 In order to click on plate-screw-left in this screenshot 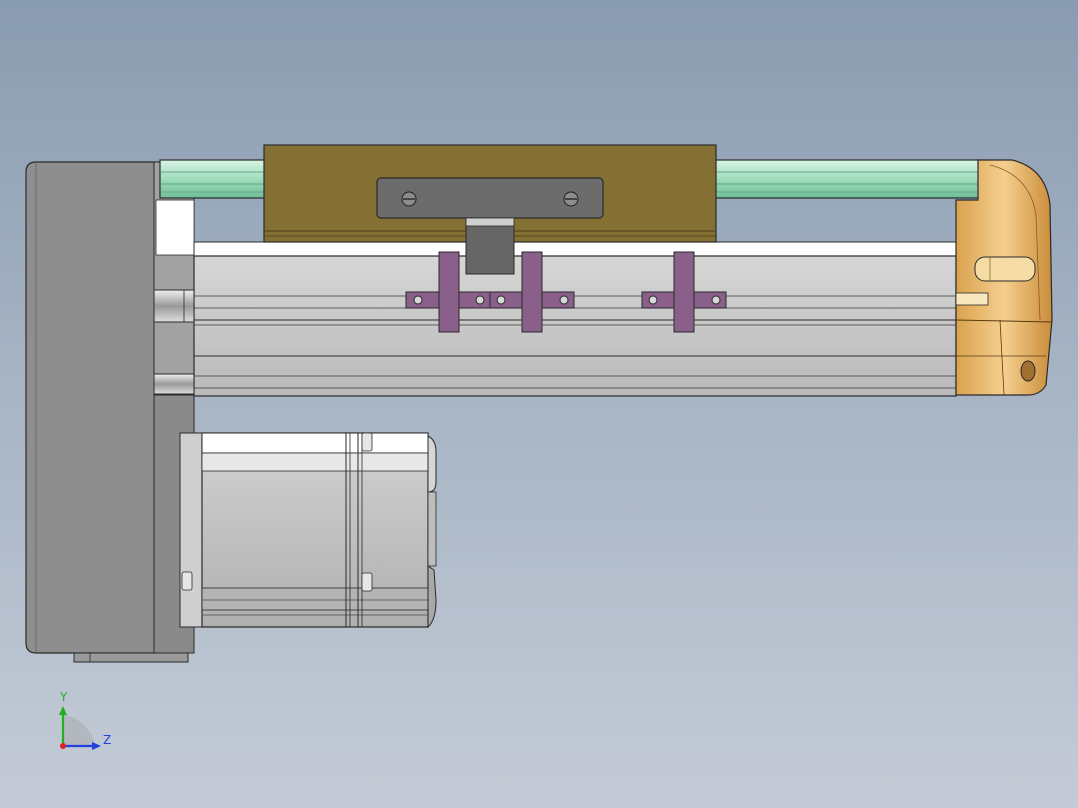, I will do `click(409, 199)`.